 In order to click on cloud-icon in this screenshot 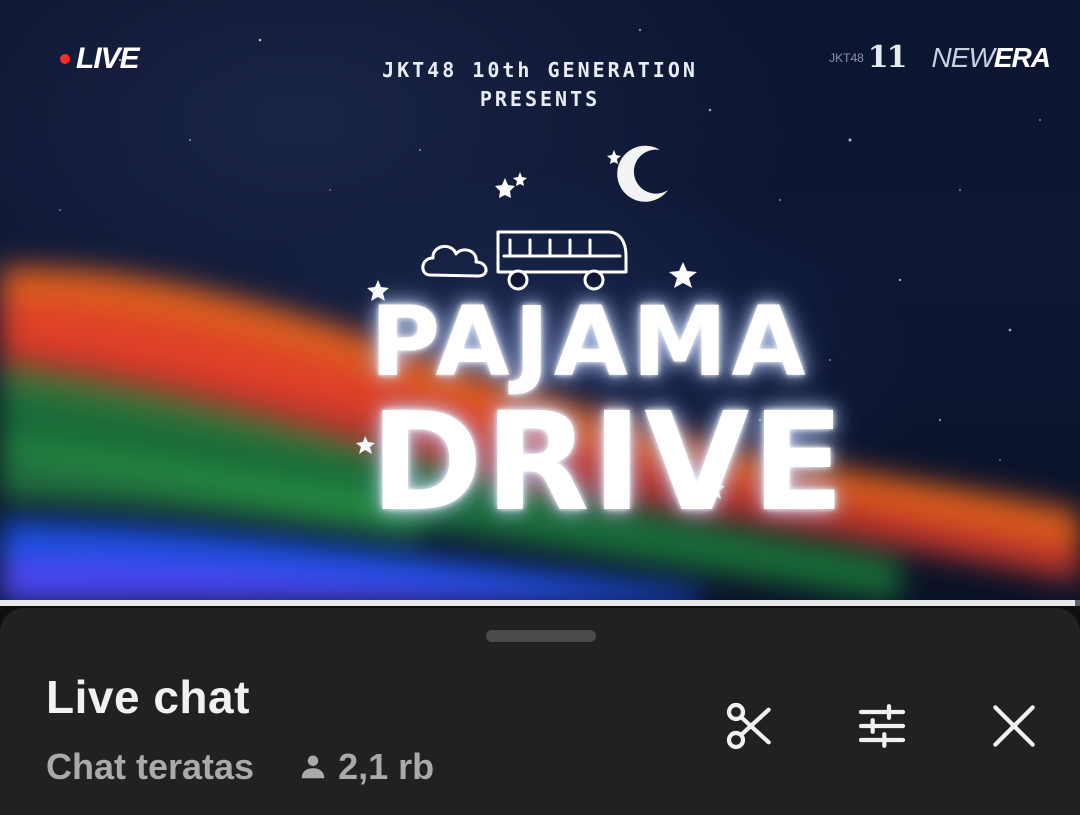, I will do `click(454, 261)`.